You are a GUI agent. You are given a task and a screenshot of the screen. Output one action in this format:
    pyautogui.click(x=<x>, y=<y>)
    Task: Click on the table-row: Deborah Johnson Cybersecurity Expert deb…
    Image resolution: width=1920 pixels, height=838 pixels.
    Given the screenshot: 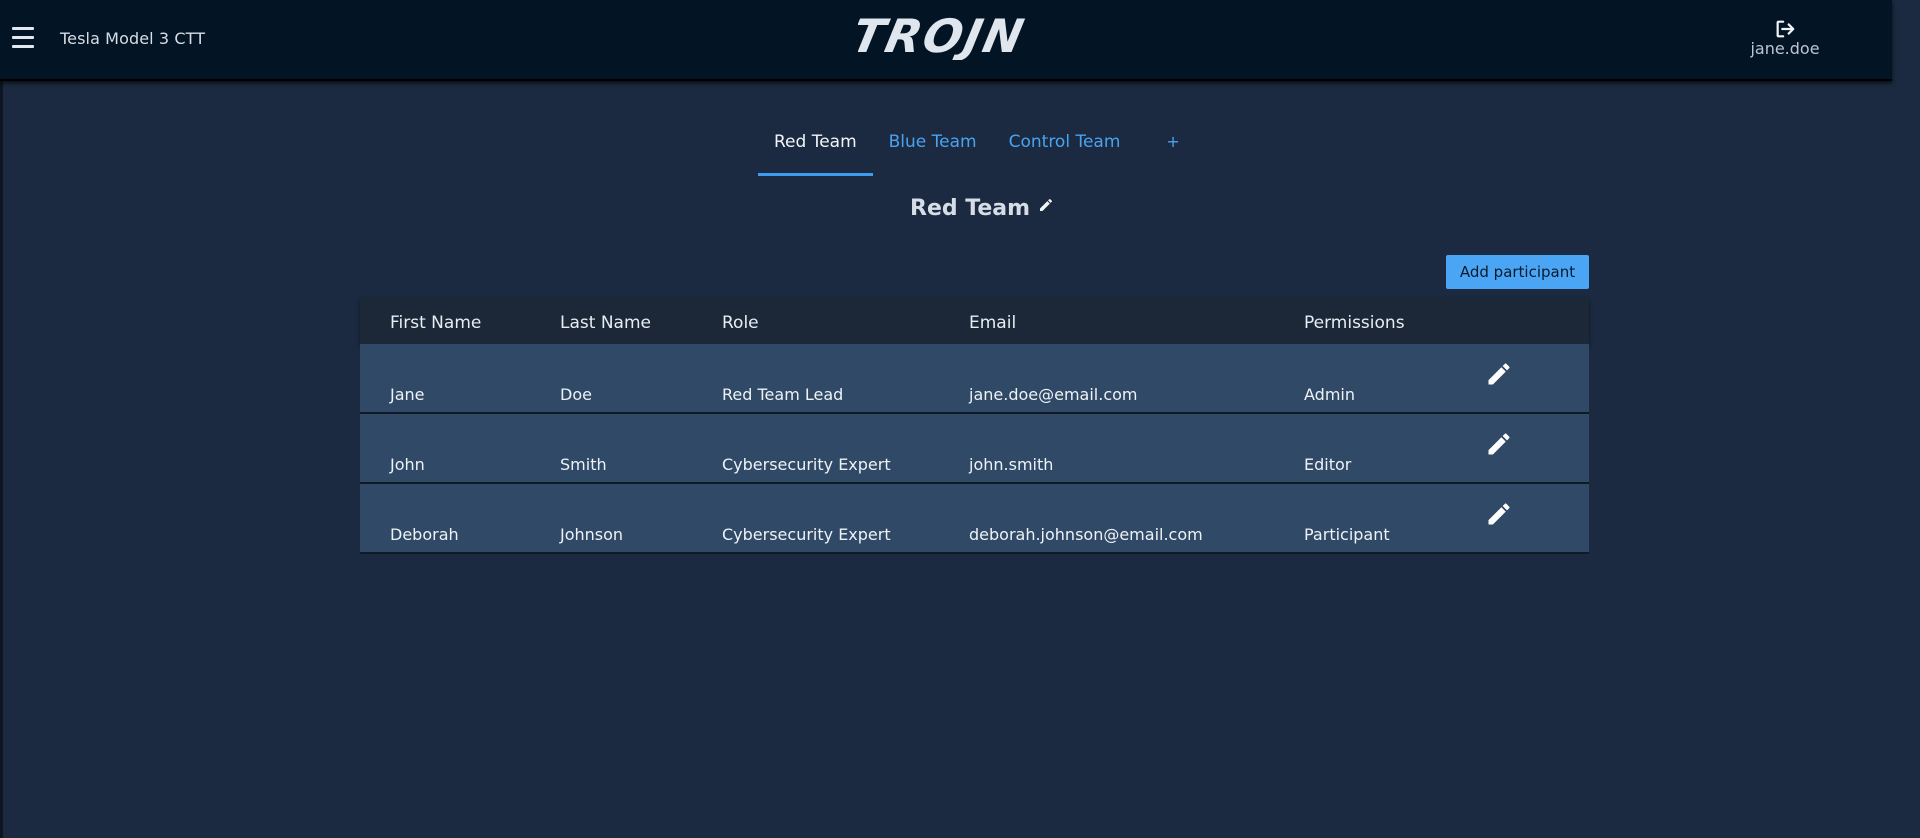 What is the action you would take?
    pyautogui.click(x=974, y=519)
    